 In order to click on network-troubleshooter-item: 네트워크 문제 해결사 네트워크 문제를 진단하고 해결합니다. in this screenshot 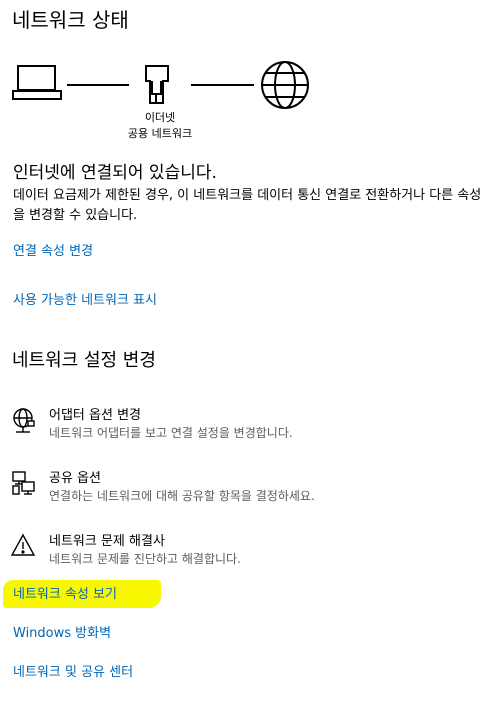, I will do `click(245, 552)`.